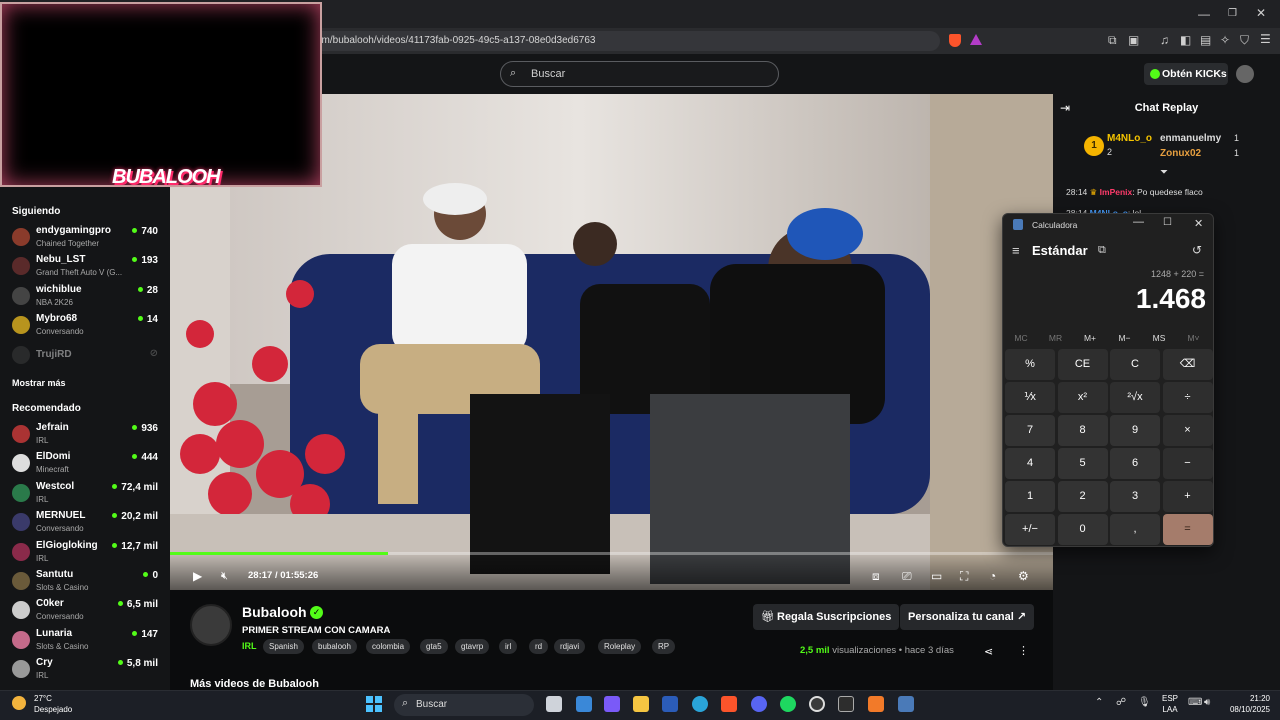 The image size is (1280, 720). What do you see at coordinates (1187, 364) in the screenshot?
I see `calc-key: ⌫` at bounding box center [1187, 364].